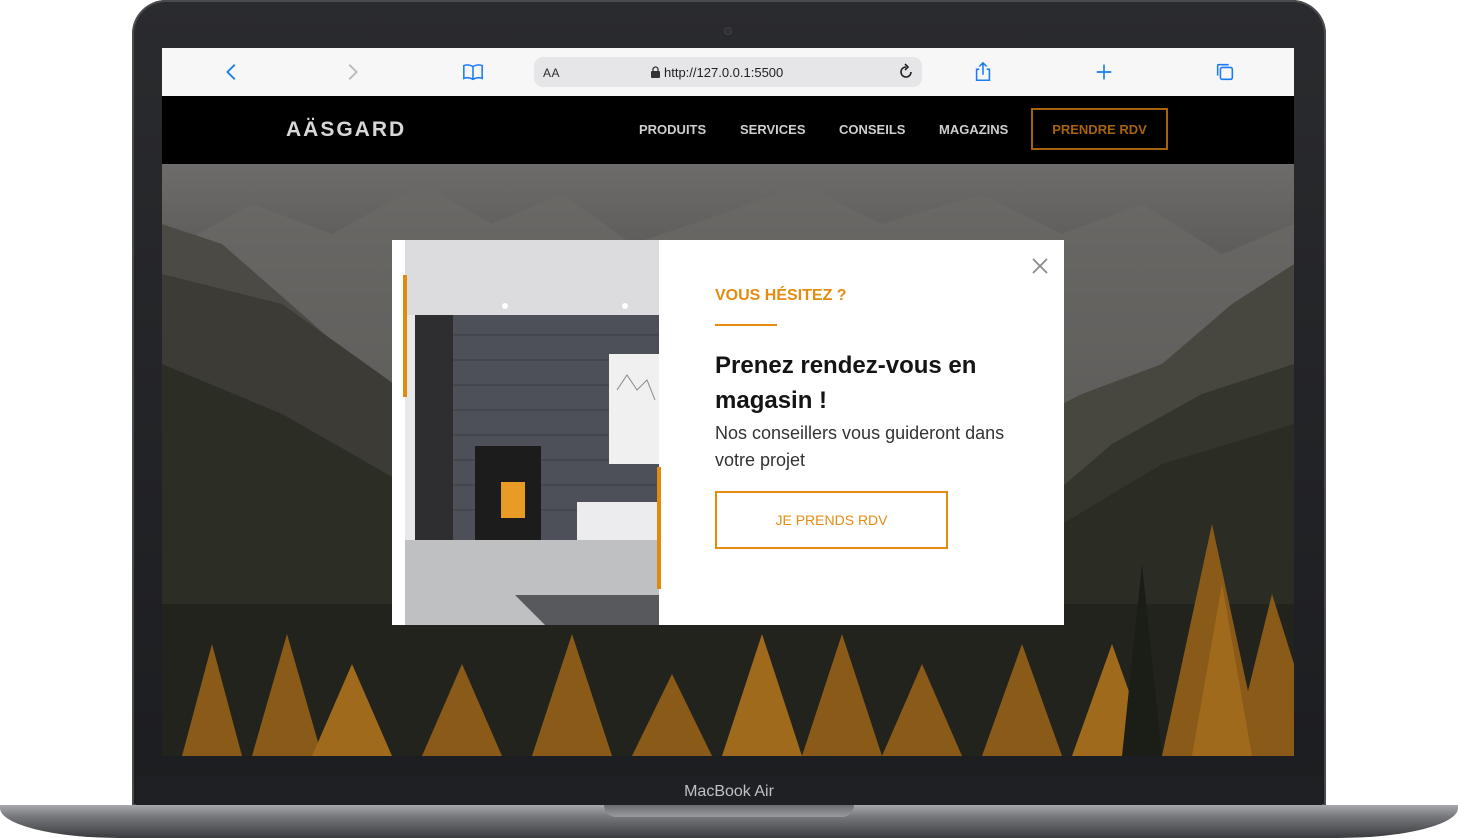 This screenshot has width=1458, height=838. What do you see at coordinates (831, 520) in the screenshot?
I see `je-prends-rdv-button: JE PRENDS RDV` at bounding box center [831, 520].